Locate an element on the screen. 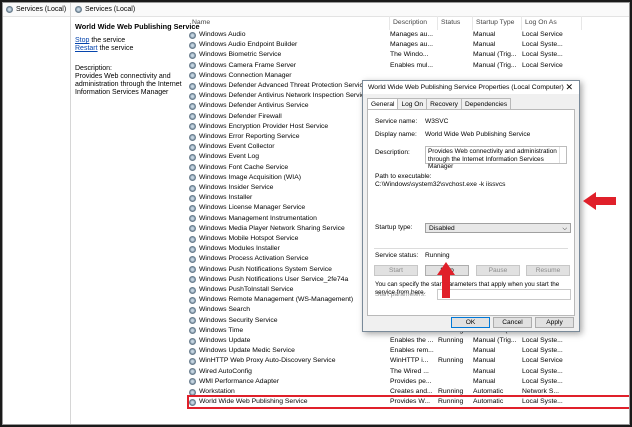 The width and height of the screenshot is (632, 427). service-name-cell: Workstation is located at coordinates (289, 392).